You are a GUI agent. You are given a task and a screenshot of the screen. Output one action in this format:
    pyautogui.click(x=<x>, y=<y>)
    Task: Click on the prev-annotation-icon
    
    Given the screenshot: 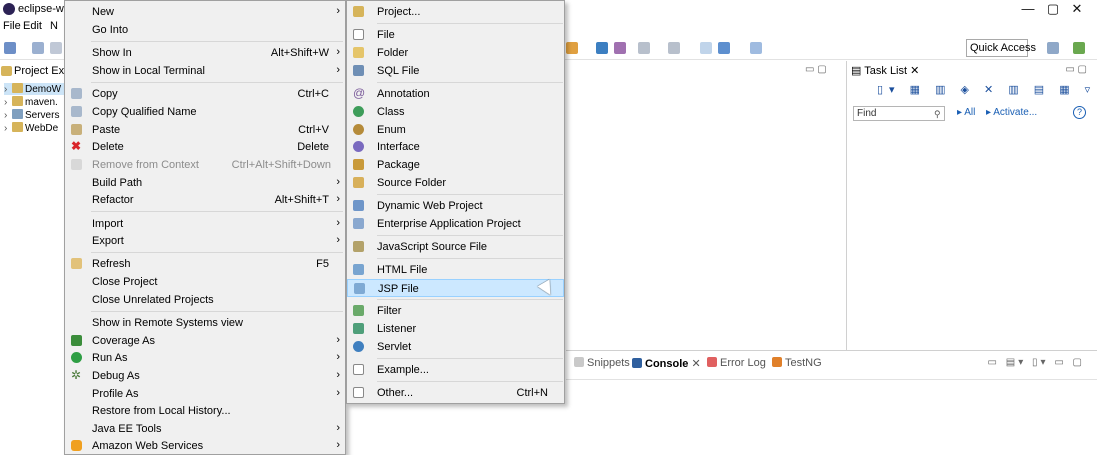 What is the action you would take?
    pyautogui.click(x=674, y=48)
    